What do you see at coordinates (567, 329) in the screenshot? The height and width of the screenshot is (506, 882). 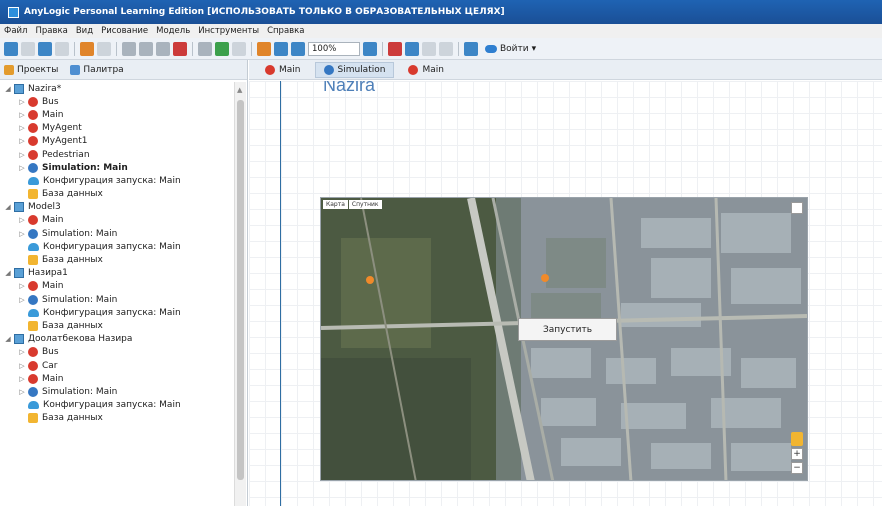 I see `run-simulation-button: Запустить` at bounding box center [567, 329].